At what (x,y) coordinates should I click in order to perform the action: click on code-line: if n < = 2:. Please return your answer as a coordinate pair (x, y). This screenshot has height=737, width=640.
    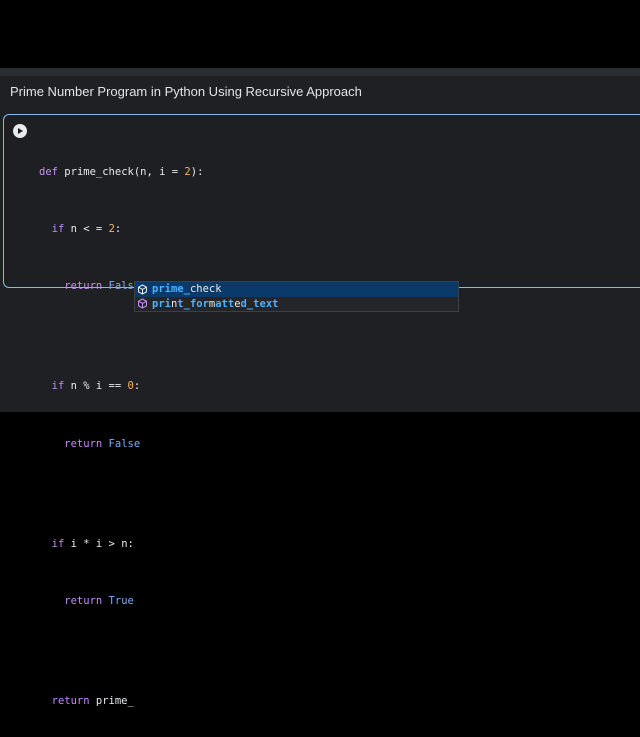
    Looking at the image, I should click on (121, 229).